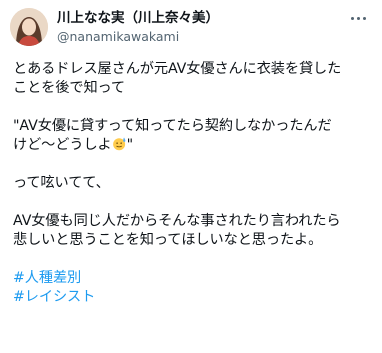  What do you see at coordinates (193, 297) in the screenshot?
I see `hashtag-link: #レイシスト` at bounding box center [193, 297].